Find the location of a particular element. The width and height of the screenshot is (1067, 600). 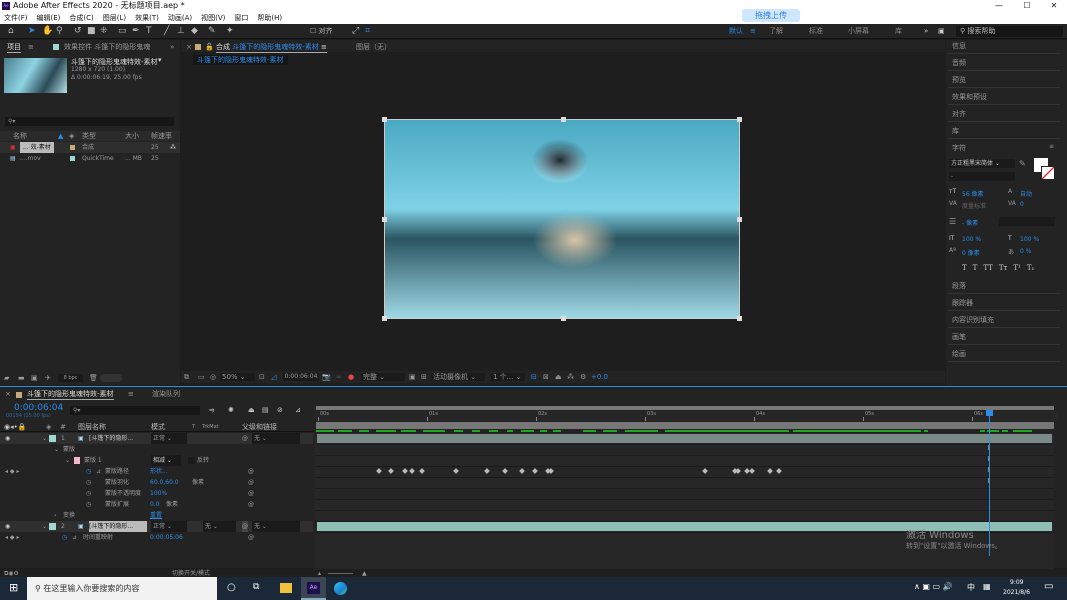

dropdown-icon: ▾ is located at coordinates (160, 60).